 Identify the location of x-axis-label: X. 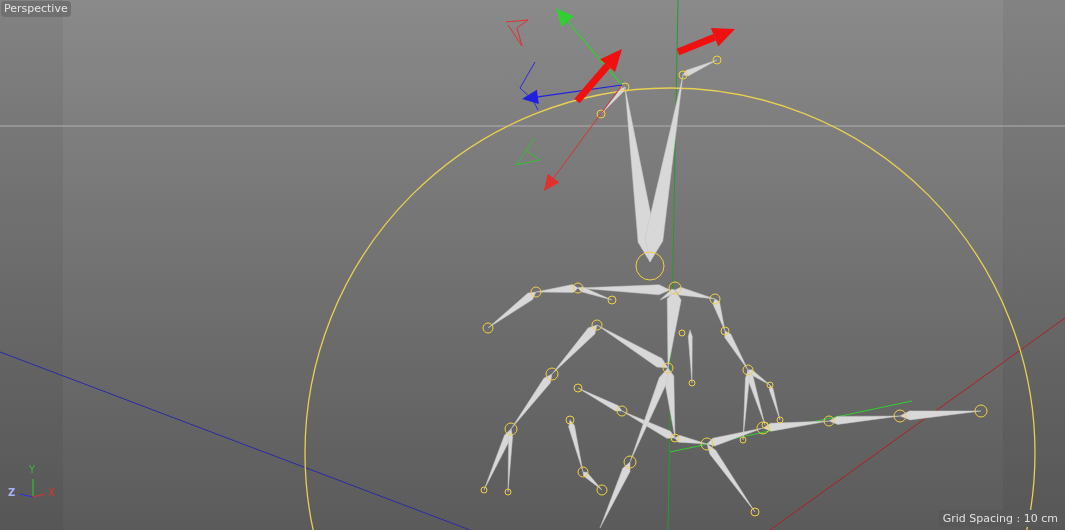
(51, 492).